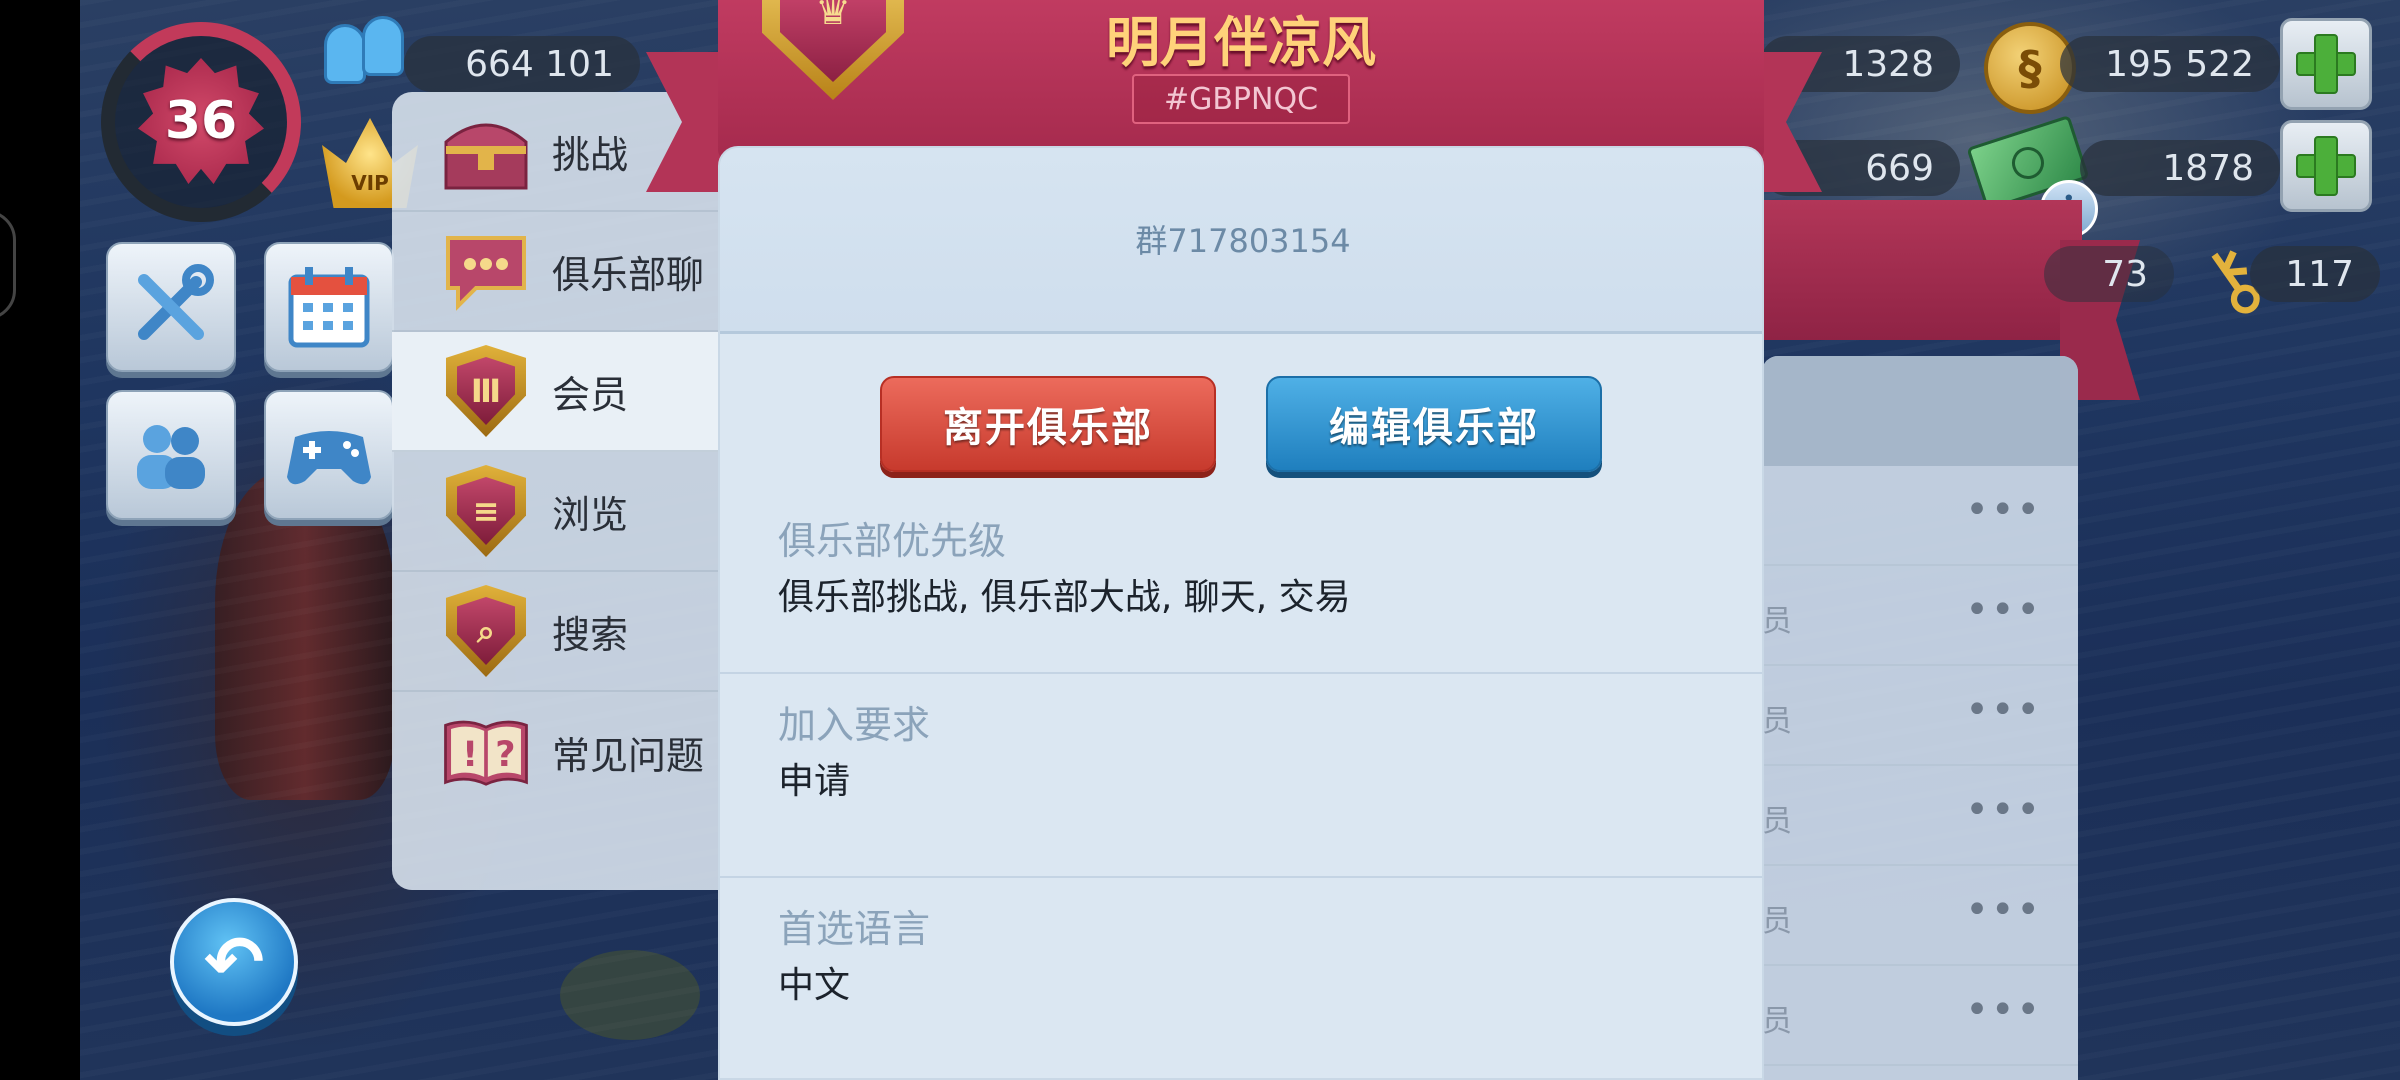  I want to click on search-shield-icon: ⌕, so click(486, 631).